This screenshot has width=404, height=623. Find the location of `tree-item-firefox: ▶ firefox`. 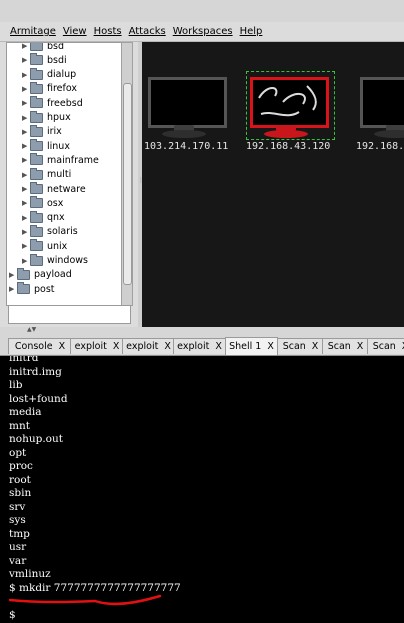

tree-item-firefox: ▶ firefox is located at coordinates (49, 88).